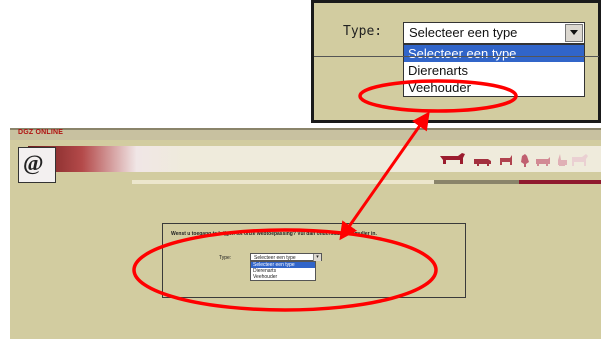 The image size is (601, 339). What do you see at coordinates (286, 257) in the screenshot?
I see `type-select: Selecteer een type ▾` at bounding box center [286, 257].